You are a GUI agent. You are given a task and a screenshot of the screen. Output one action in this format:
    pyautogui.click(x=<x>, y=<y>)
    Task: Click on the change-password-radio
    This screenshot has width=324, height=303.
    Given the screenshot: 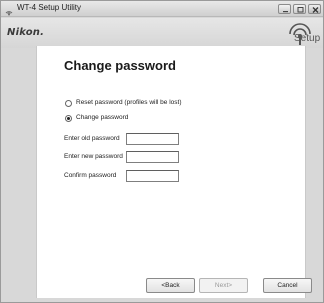 What is the action you would take?
    pyautogui.click(x=68, y=118)
    